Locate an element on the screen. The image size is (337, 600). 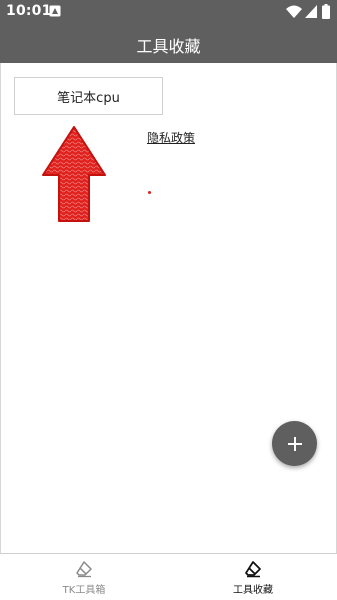
signal-icon is located at coordinates (311, 11).